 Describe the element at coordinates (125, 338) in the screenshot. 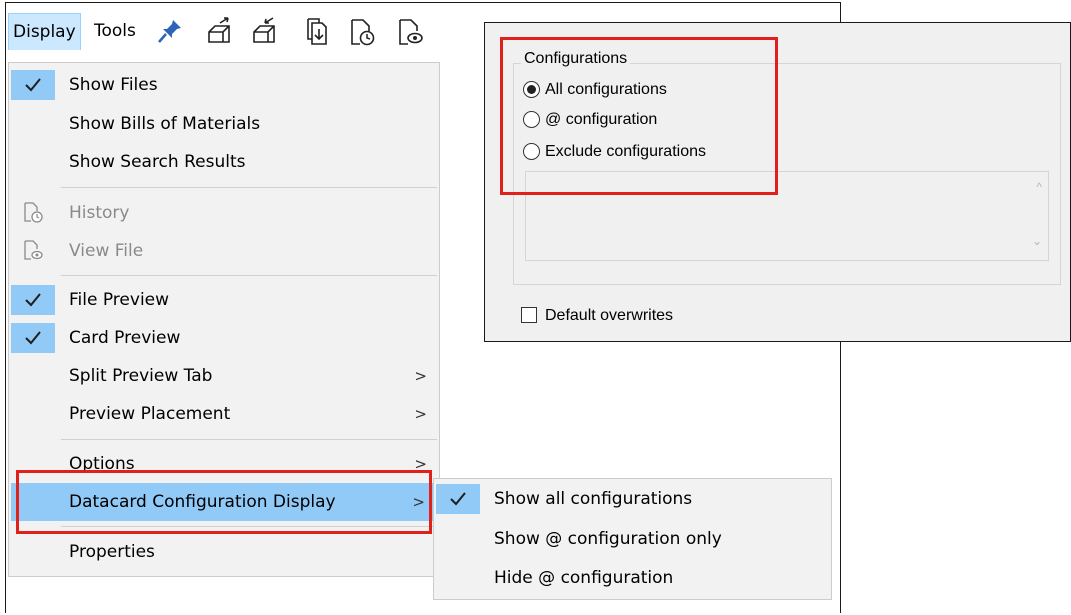

I see `menu-item-label: Card Preview` at that location.